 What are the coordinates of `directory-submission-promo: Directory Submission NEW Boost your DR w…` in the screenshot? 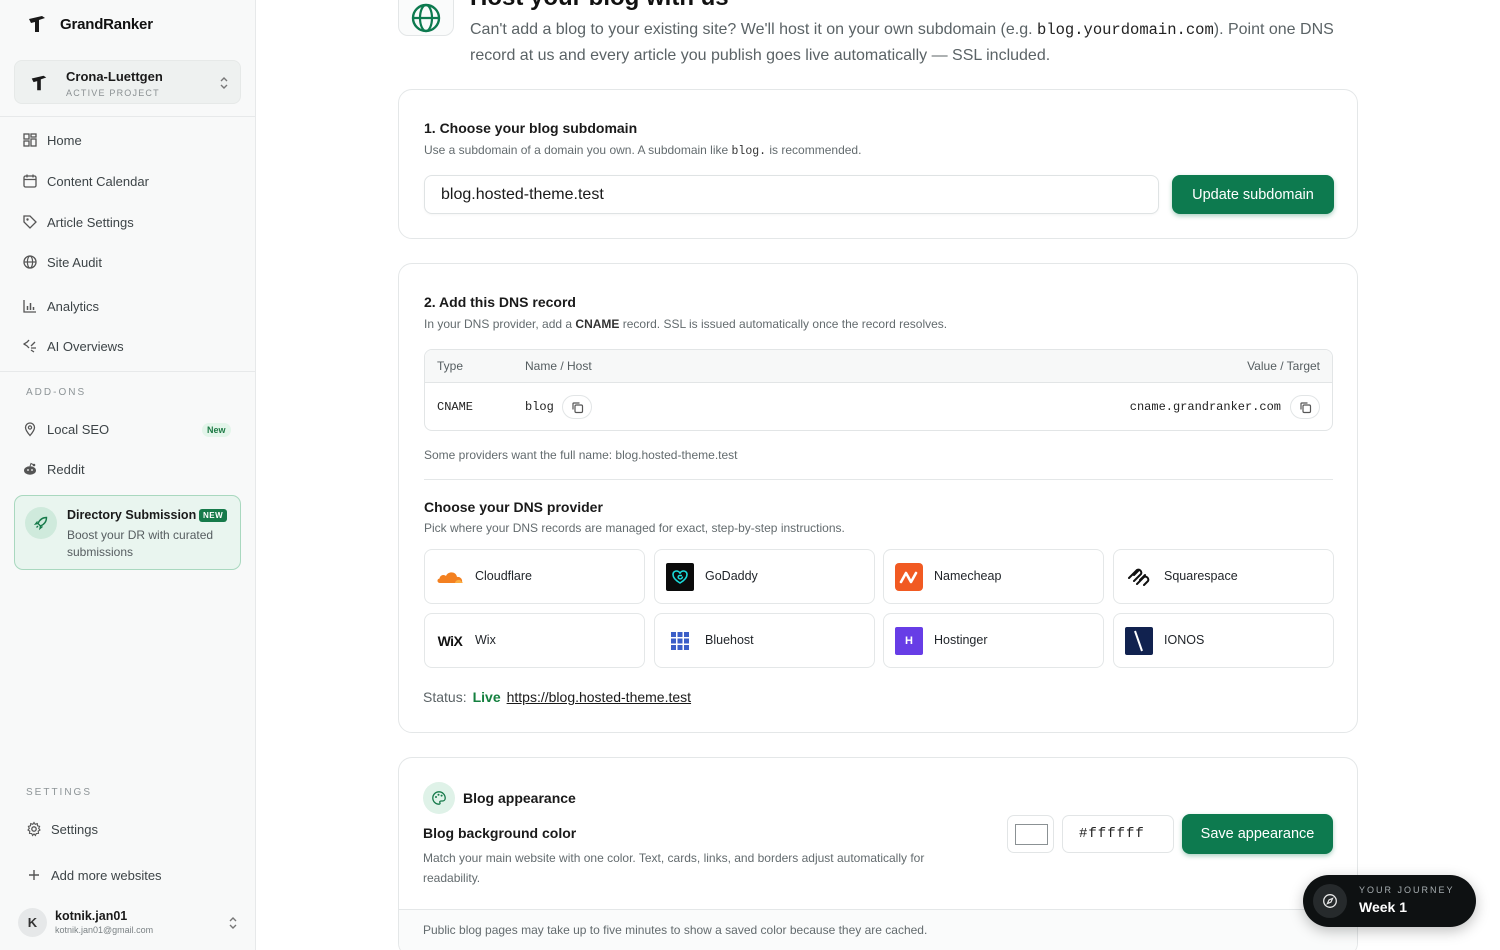 It's located at (127, 532).